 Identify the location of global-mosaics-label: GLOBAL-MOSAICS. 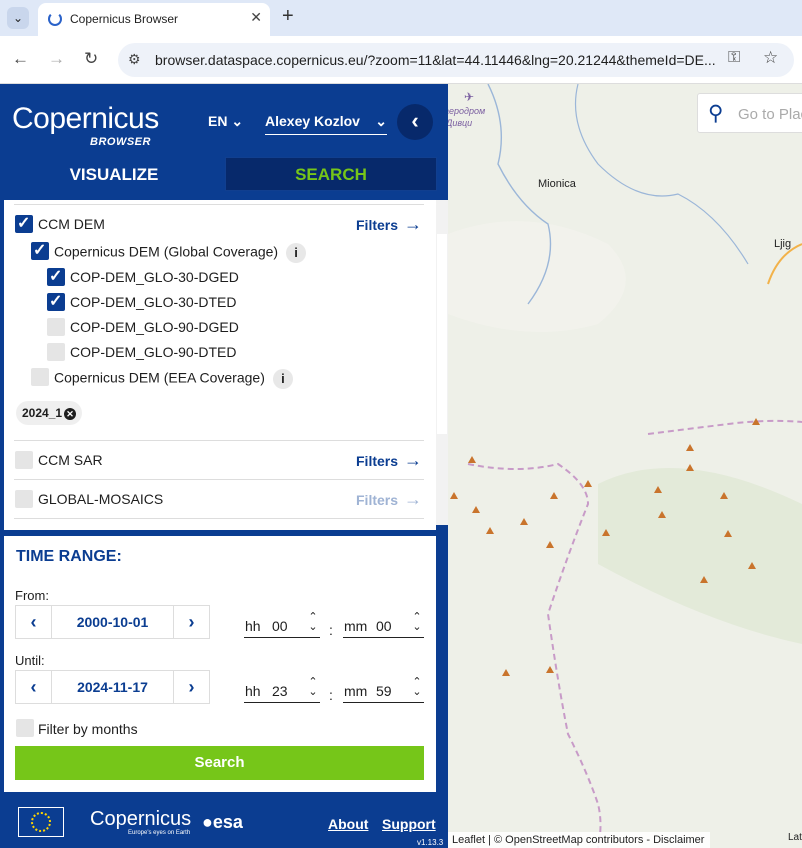
(101, 499).